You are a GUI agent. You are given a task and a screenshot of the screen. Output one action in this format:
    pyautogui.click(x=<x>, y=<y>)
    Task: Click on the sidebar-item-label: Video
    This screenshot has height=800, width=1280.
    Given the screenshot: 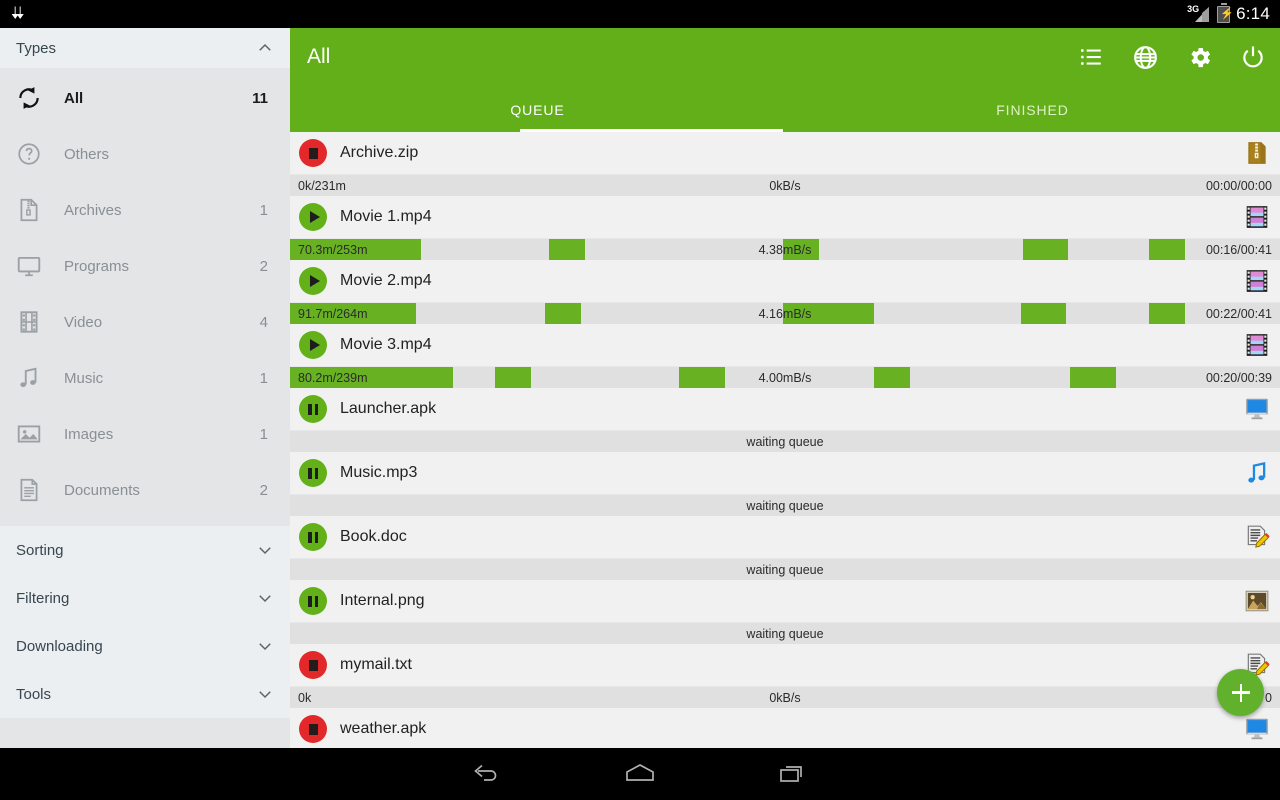 What is the action you would take?
    pyautogui.click(x=83, y=322)
    